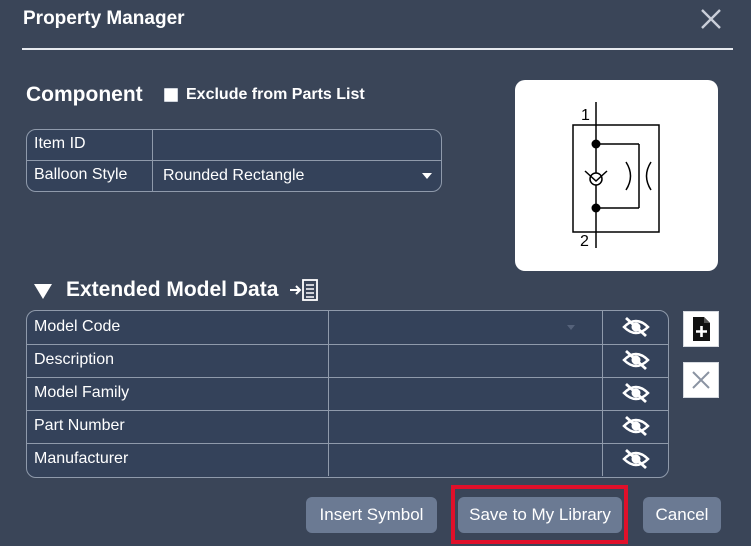 The height and width of the screenshot is (546, 751). I want to click on exclude-from-parts-list: Exclude from Parts List, so click(264, 95).